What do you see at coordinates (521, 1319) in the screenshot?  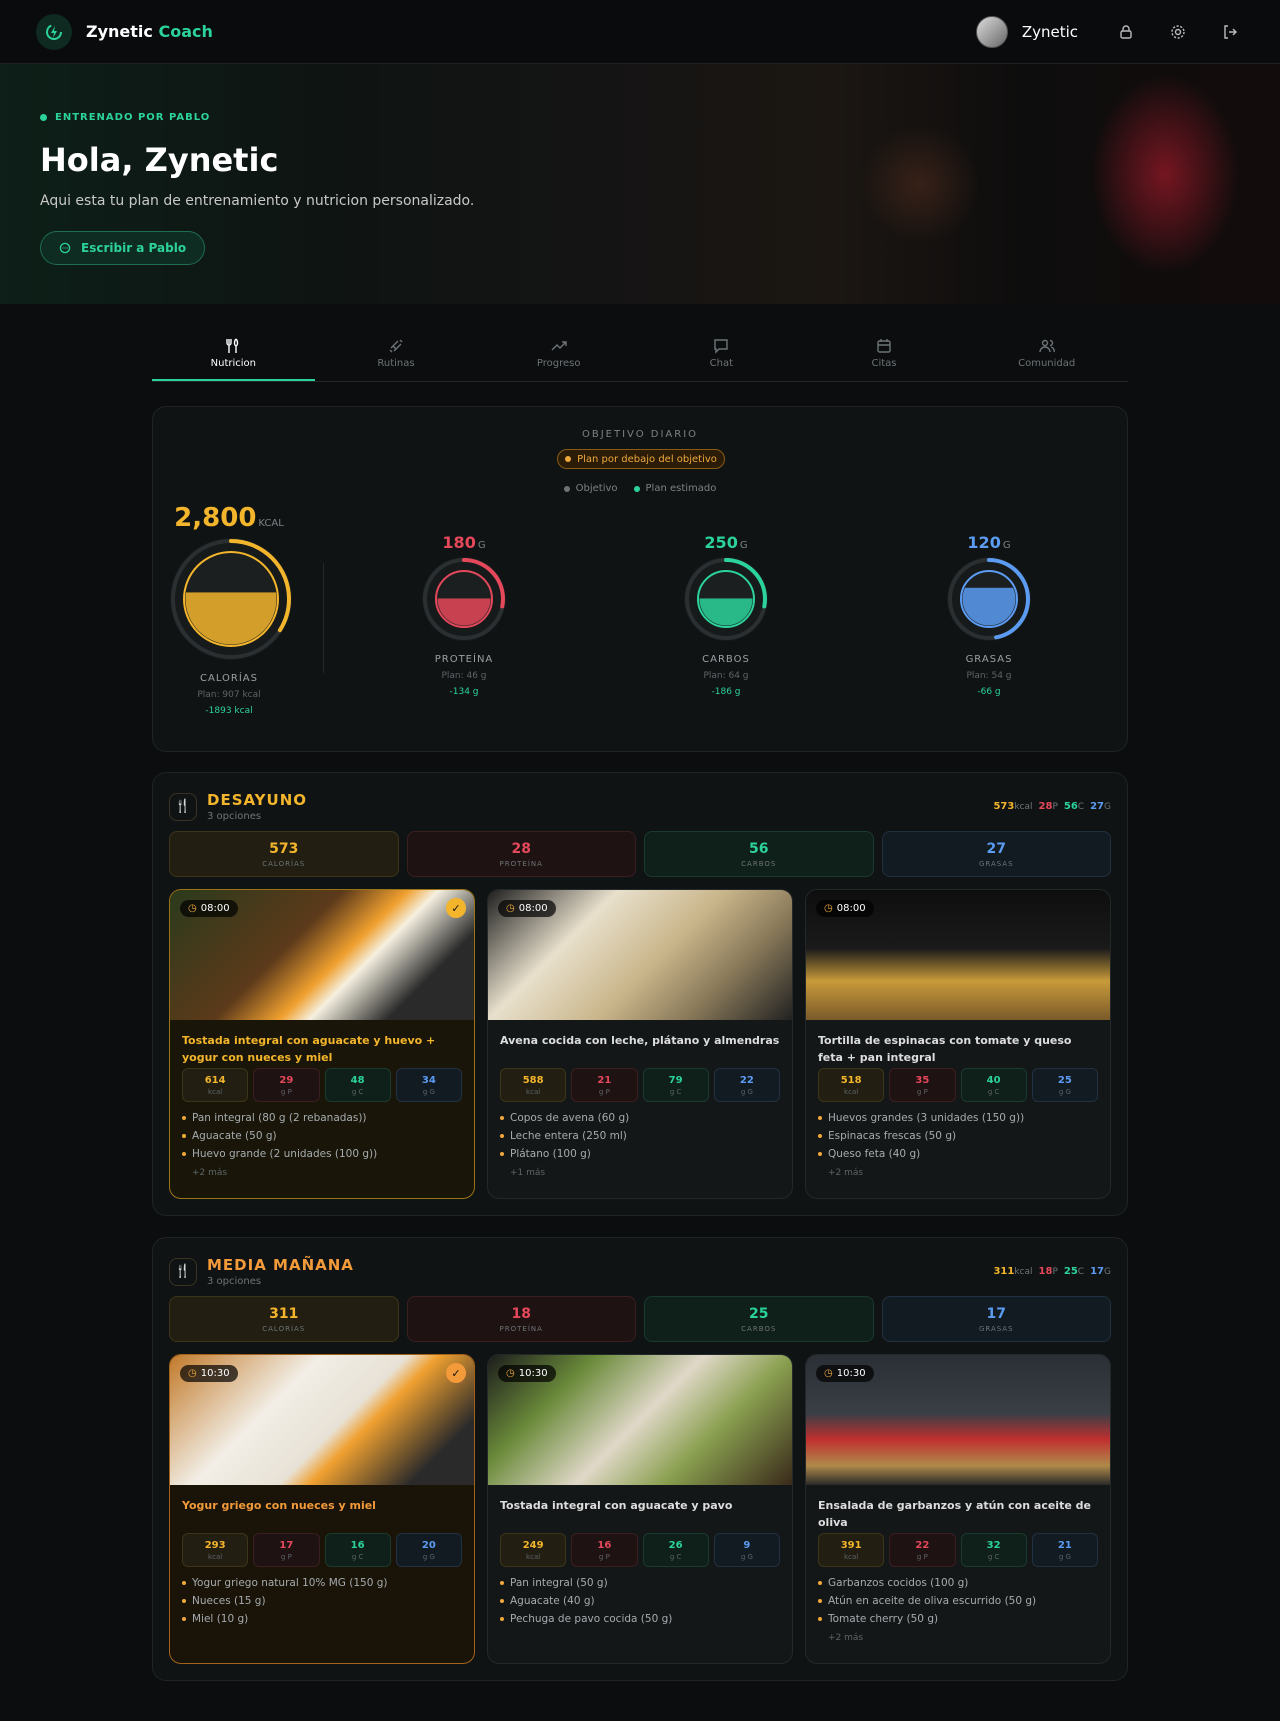 I see `total-protein: 18 PROTEÍNA` at bounding box center [521, 1319].